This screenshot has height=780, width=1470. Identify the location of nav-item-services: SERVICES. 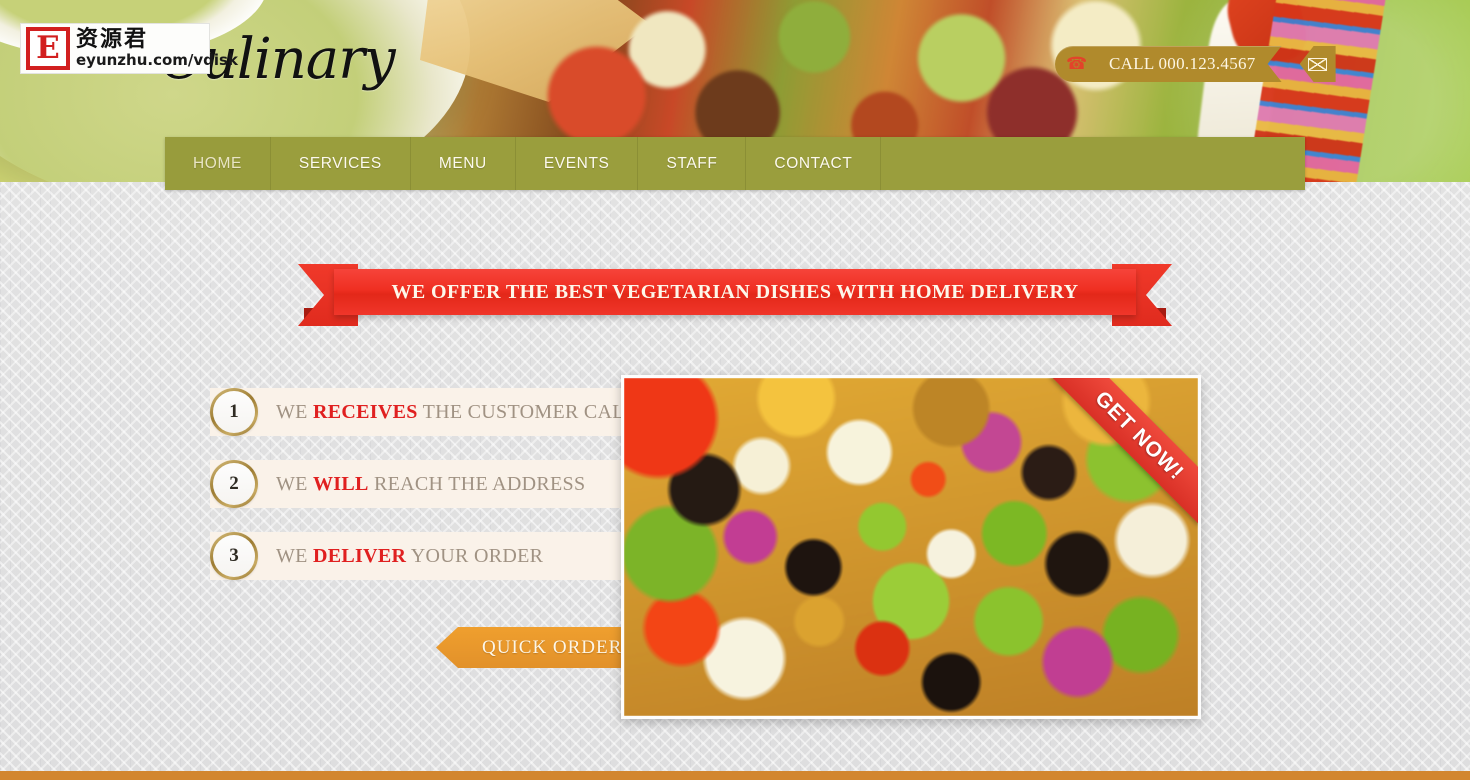
(341, 163).